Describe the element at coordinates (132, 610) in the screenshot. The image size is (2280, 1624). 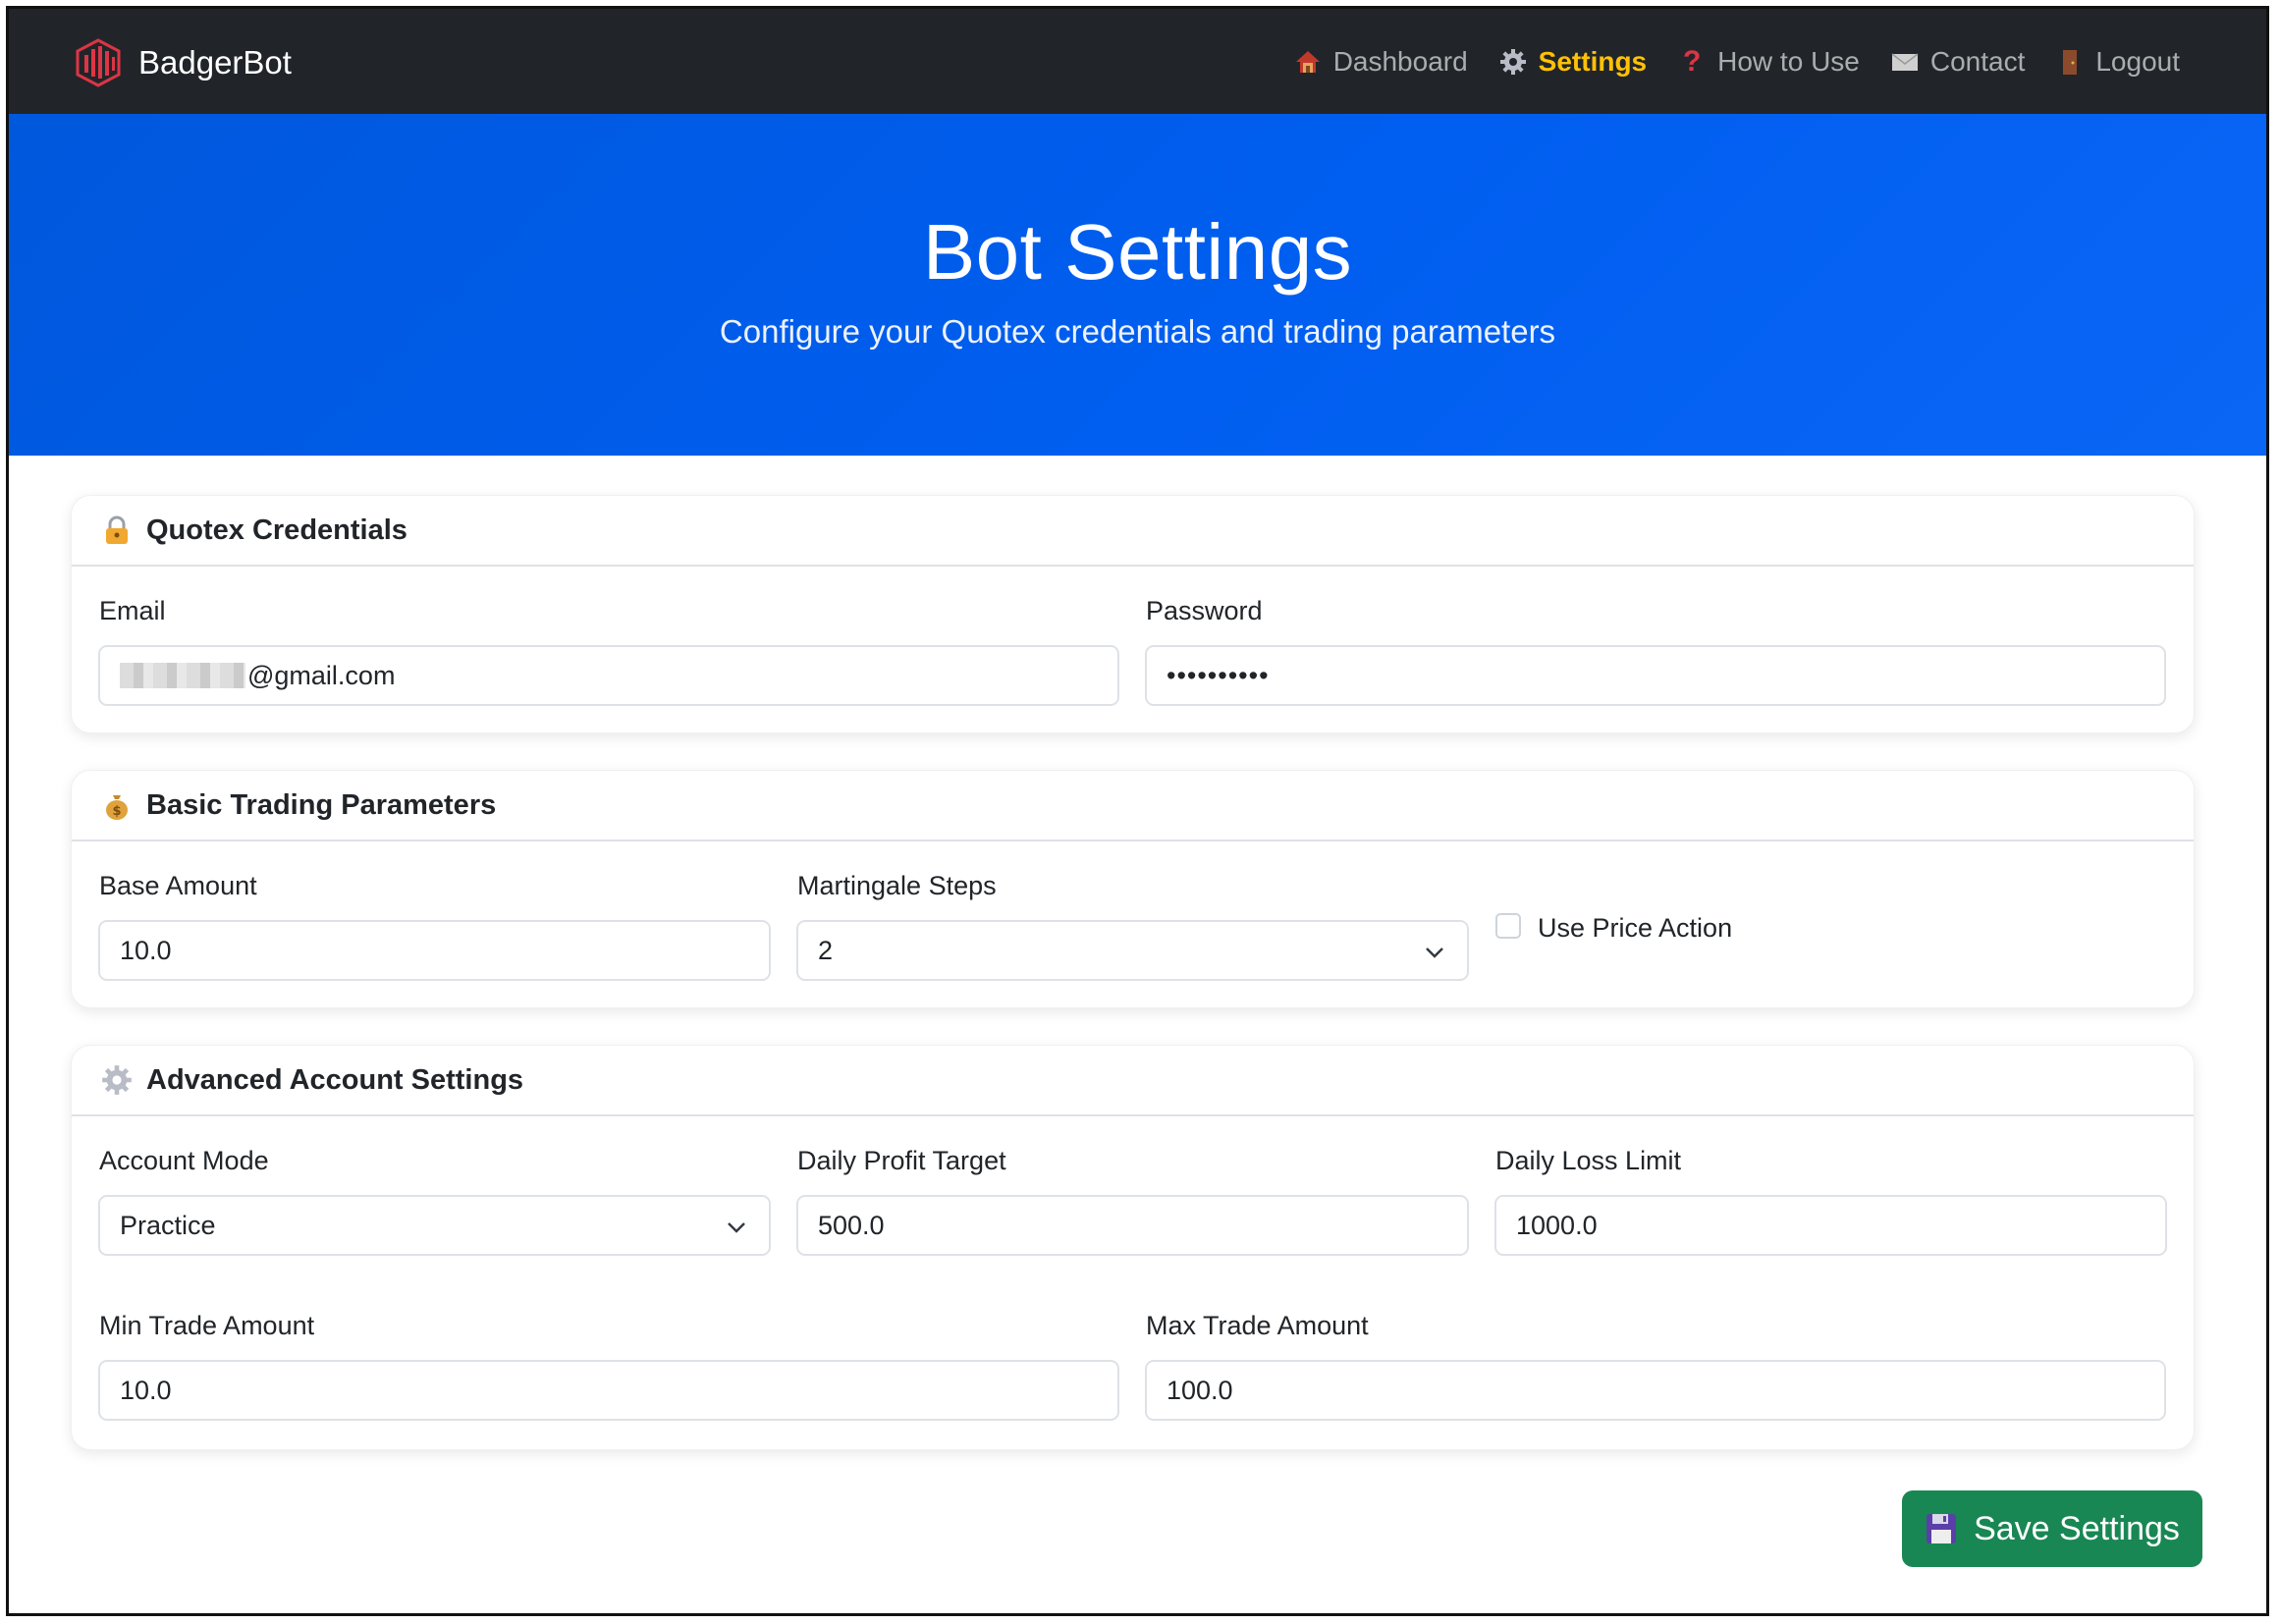
I see `email-label: Email` at that location.